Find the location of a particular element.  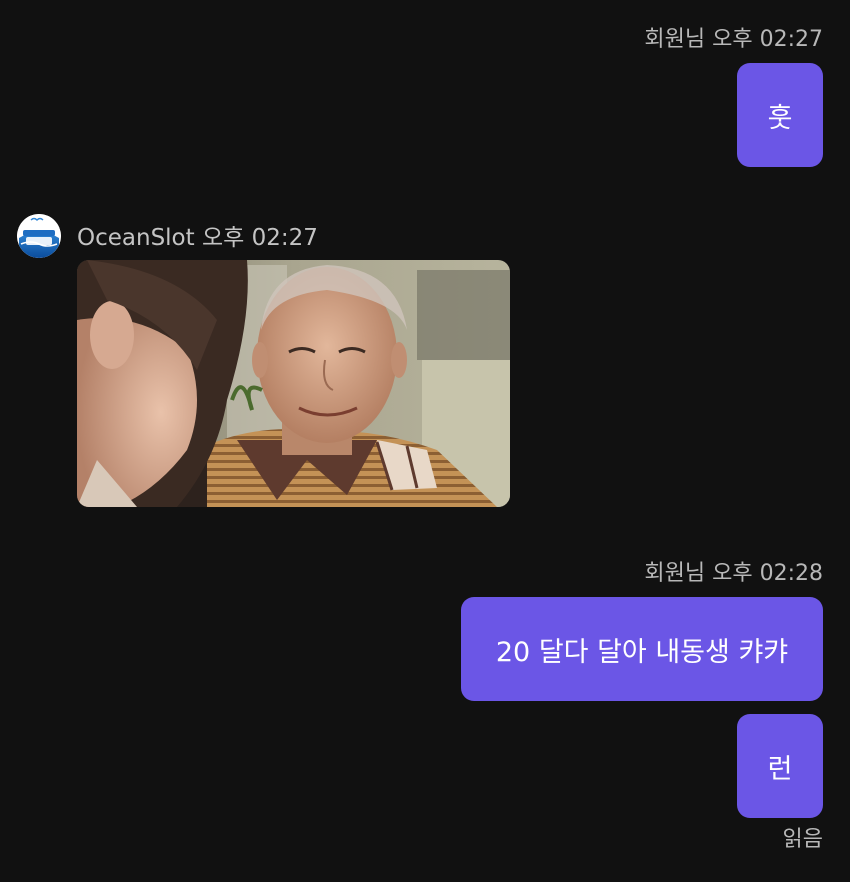

image-attachment is located at coordinates (293, 383).